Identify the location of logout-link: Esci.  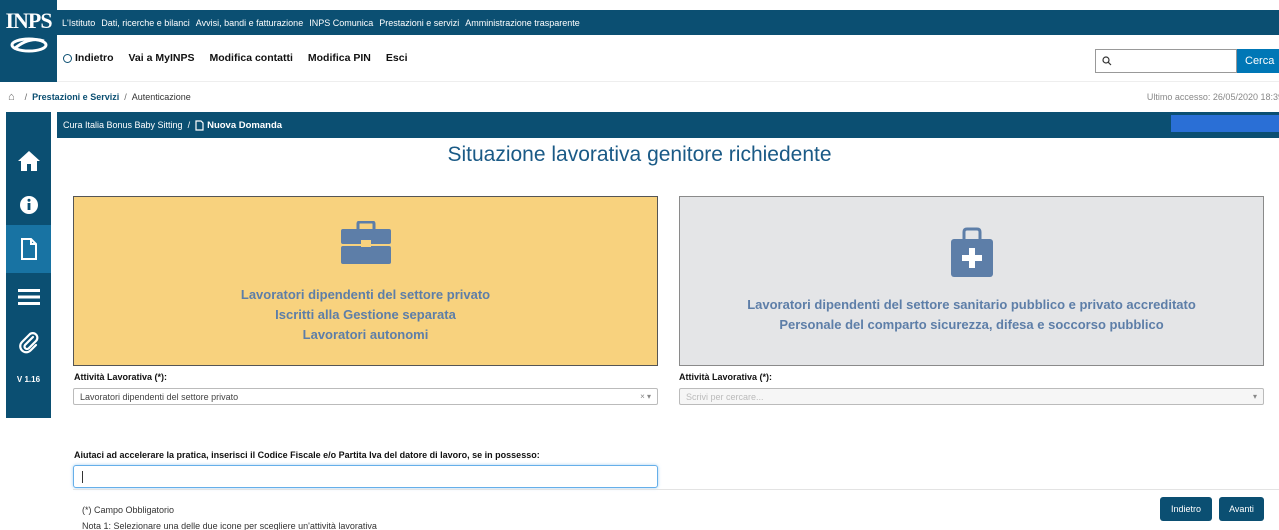
(397, 58).